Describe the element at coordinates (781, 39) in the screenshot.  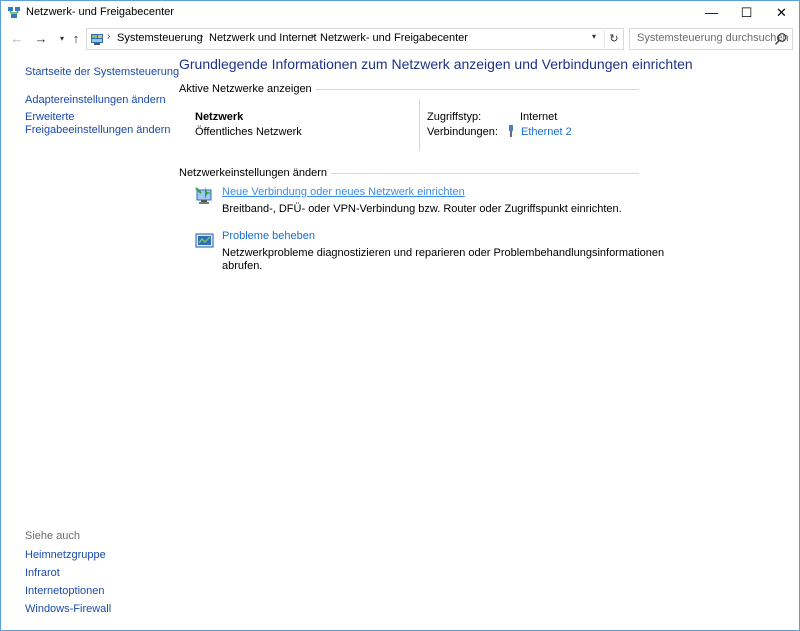
I see `search-icon` at that location.